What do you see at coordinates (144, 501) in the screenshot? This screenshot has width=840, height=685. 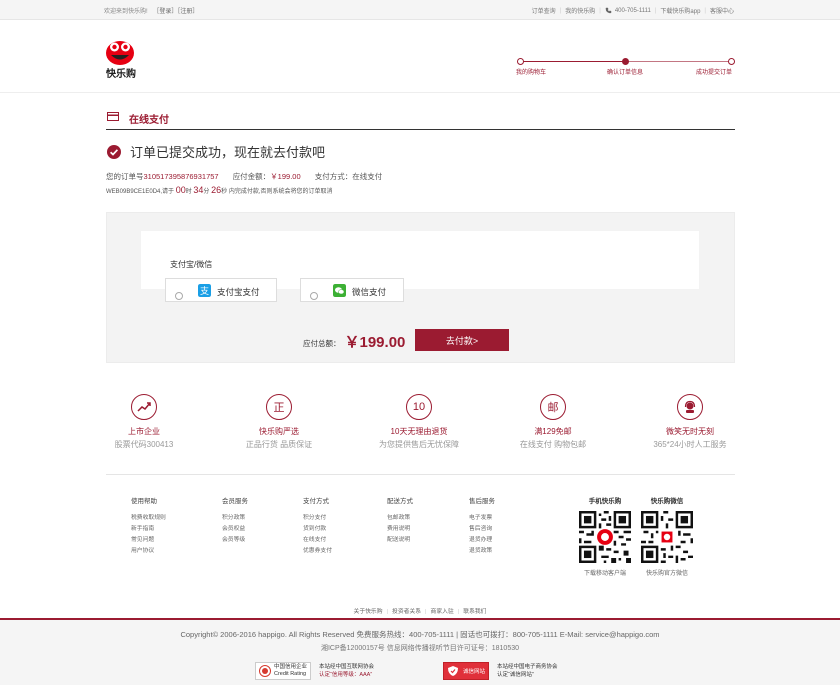 I see `help-column-title: 使用帮助` at bounding box center [144, 501].